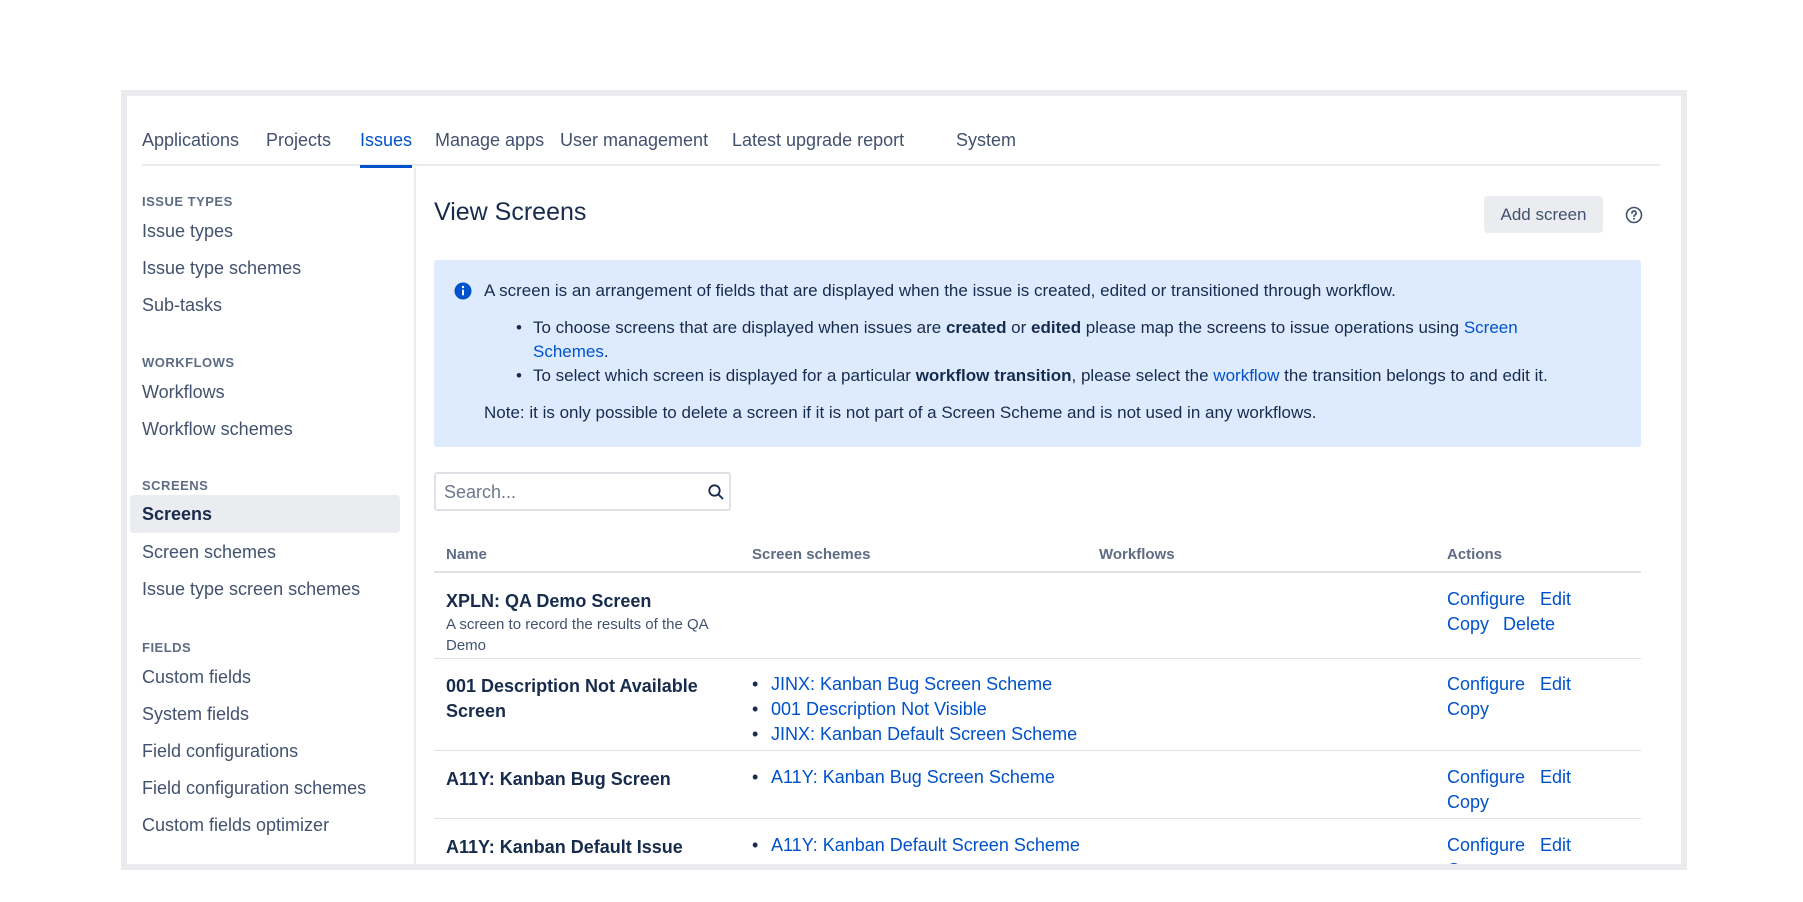  What do you see at coordinates (510, 212) in the screenshot?
I see `page-title: View Screens` at bounding box center [510, 212].